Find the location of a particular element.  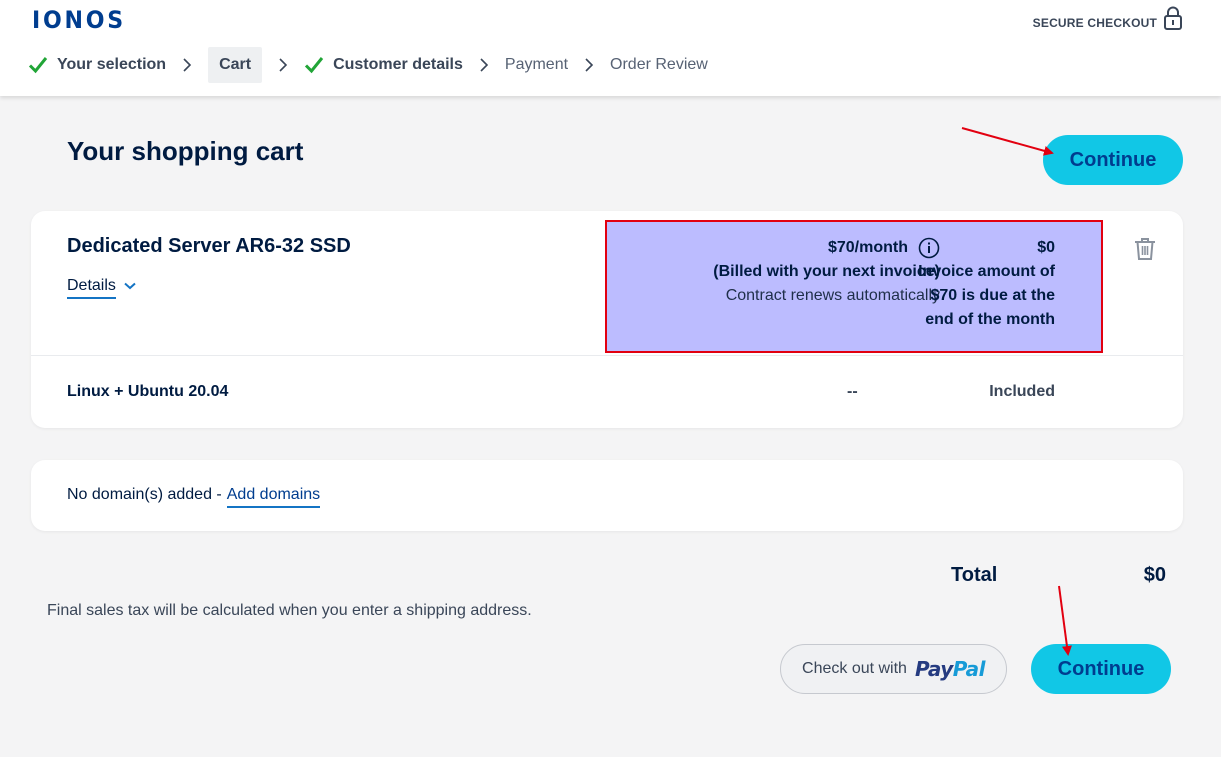

annotation-arrow-top is located at coordinates (1007, 141).